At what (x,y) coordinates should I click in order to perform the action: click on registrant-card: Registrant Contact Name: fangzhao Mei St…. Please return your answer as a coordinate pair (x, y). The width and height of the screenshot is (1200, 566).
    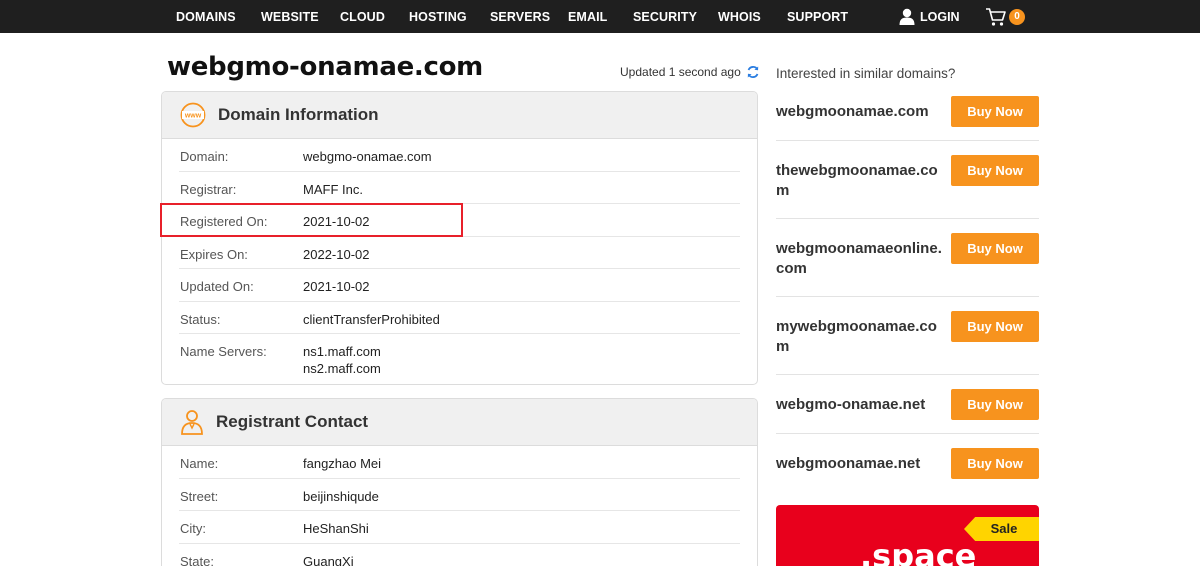
    Looking at the image, I should click on (459, 482).